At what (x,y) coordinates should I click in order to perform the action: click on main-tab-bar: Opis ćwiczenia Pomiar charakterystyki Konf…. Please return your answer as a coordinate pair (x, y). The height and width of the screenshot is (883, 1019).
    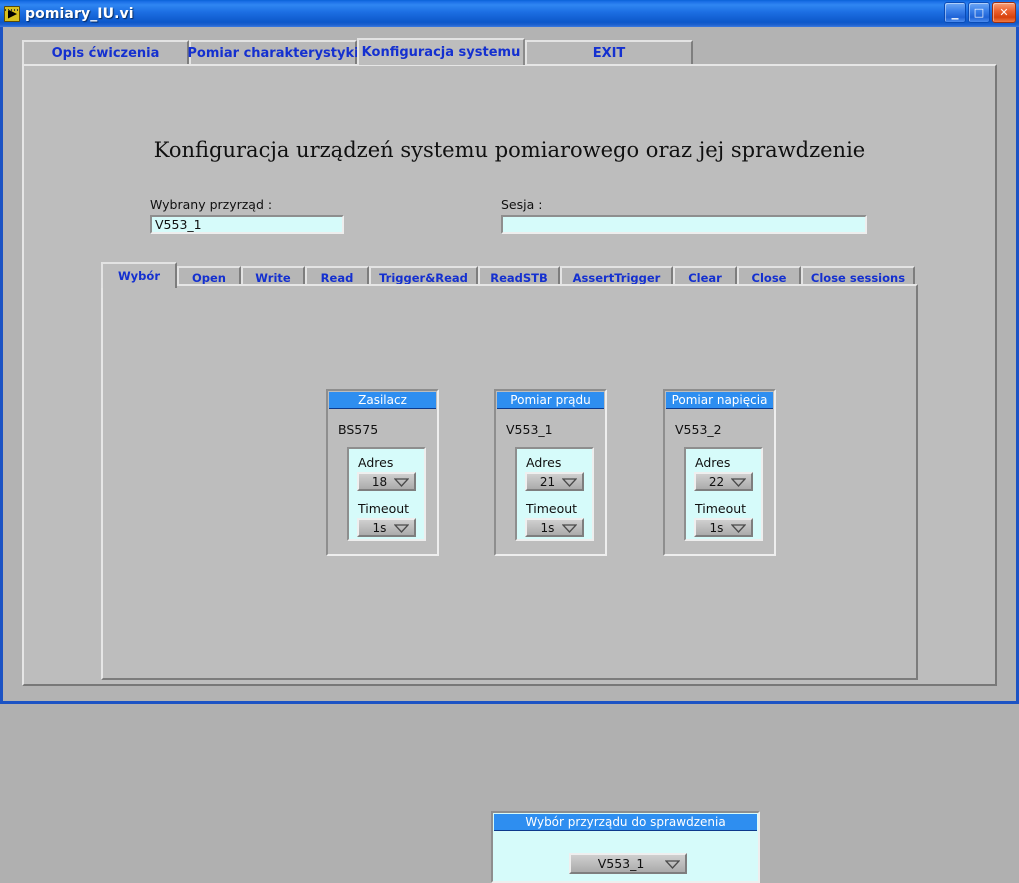
    Looking at the image, I should click on (509, 51).